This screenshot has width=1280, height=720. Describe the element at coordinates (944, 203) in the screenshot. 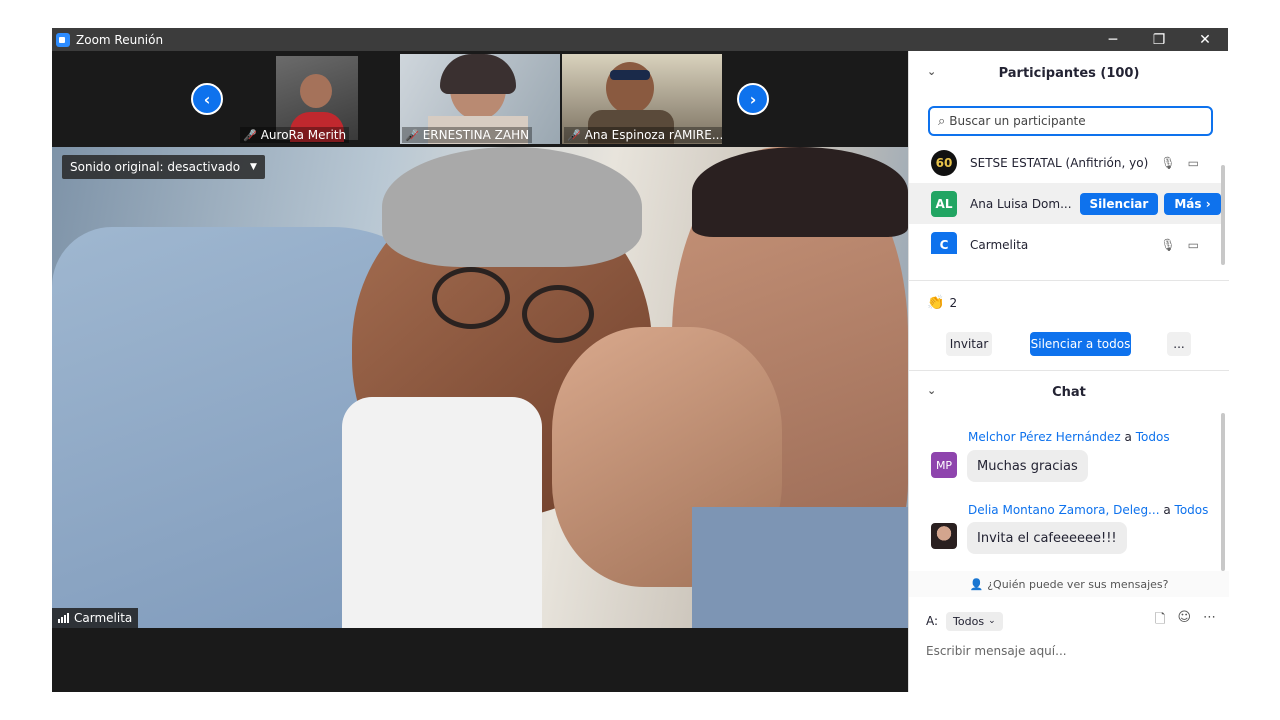

I see `avatar: AL` at that location.